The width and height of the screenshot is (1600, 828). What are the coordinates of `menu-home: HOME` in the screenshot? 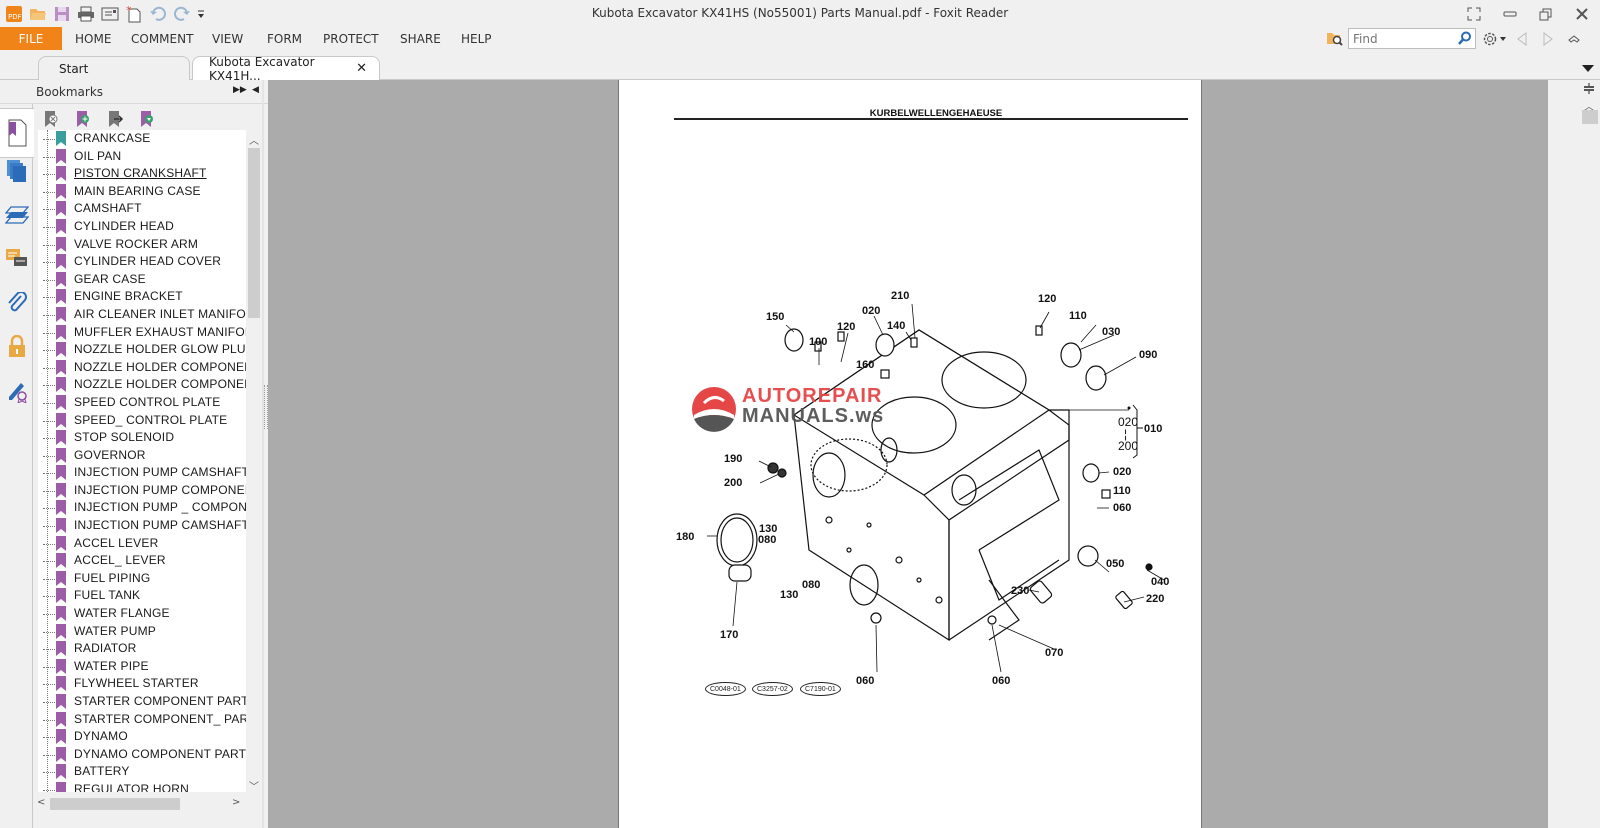 It's located at (93, 39).